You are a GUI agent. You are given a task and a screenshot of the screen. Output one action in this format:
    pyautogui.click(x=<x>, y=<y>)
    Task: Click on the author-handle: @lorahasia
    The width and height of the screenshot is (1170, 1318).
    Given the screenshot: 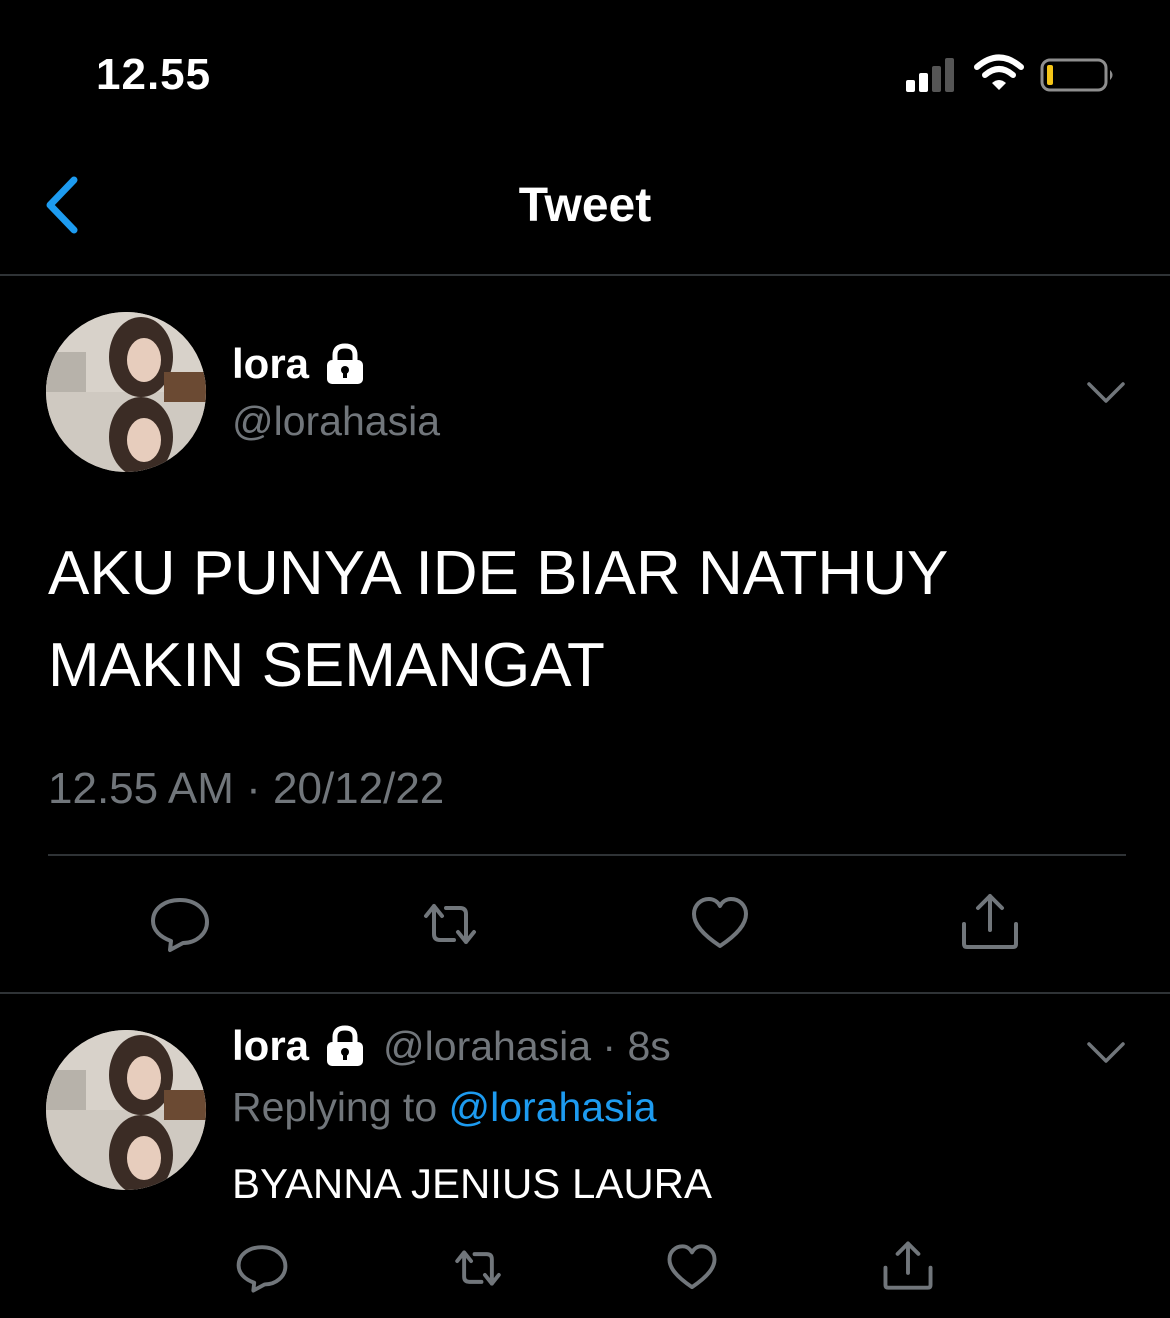 What is the action you would take?
    pyautogui.click(x=336, y=421)
    